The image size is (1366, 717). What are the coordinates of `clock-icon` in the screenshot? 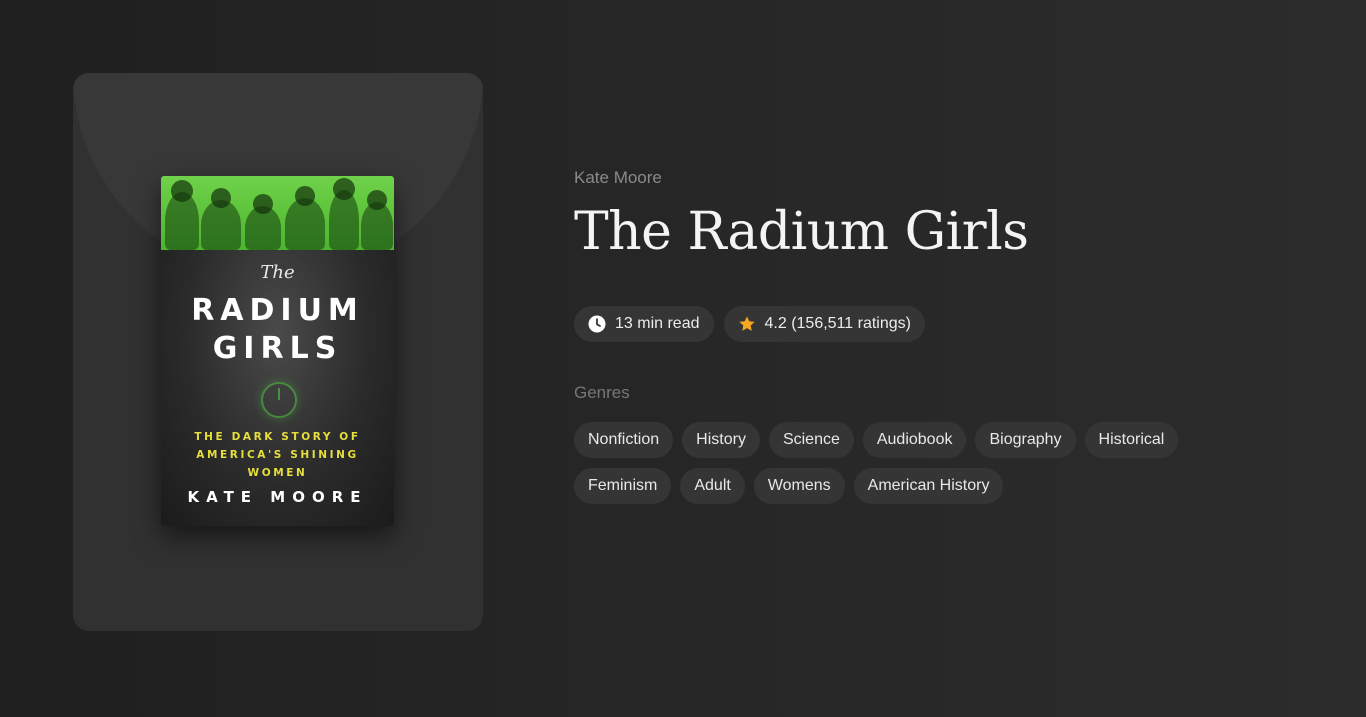 It's located at (597, 324).